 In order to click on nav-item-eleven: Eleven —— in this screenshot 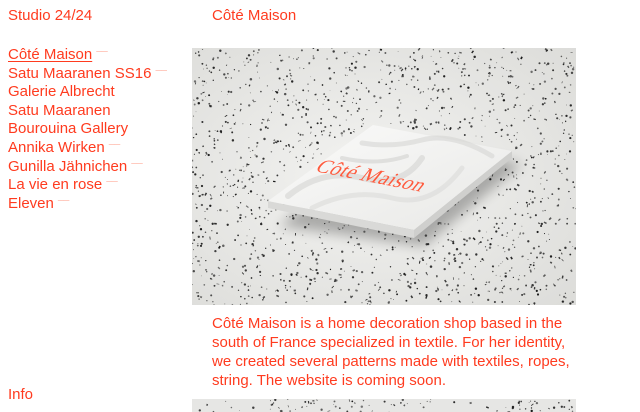, I will do `click(87, 204)`.